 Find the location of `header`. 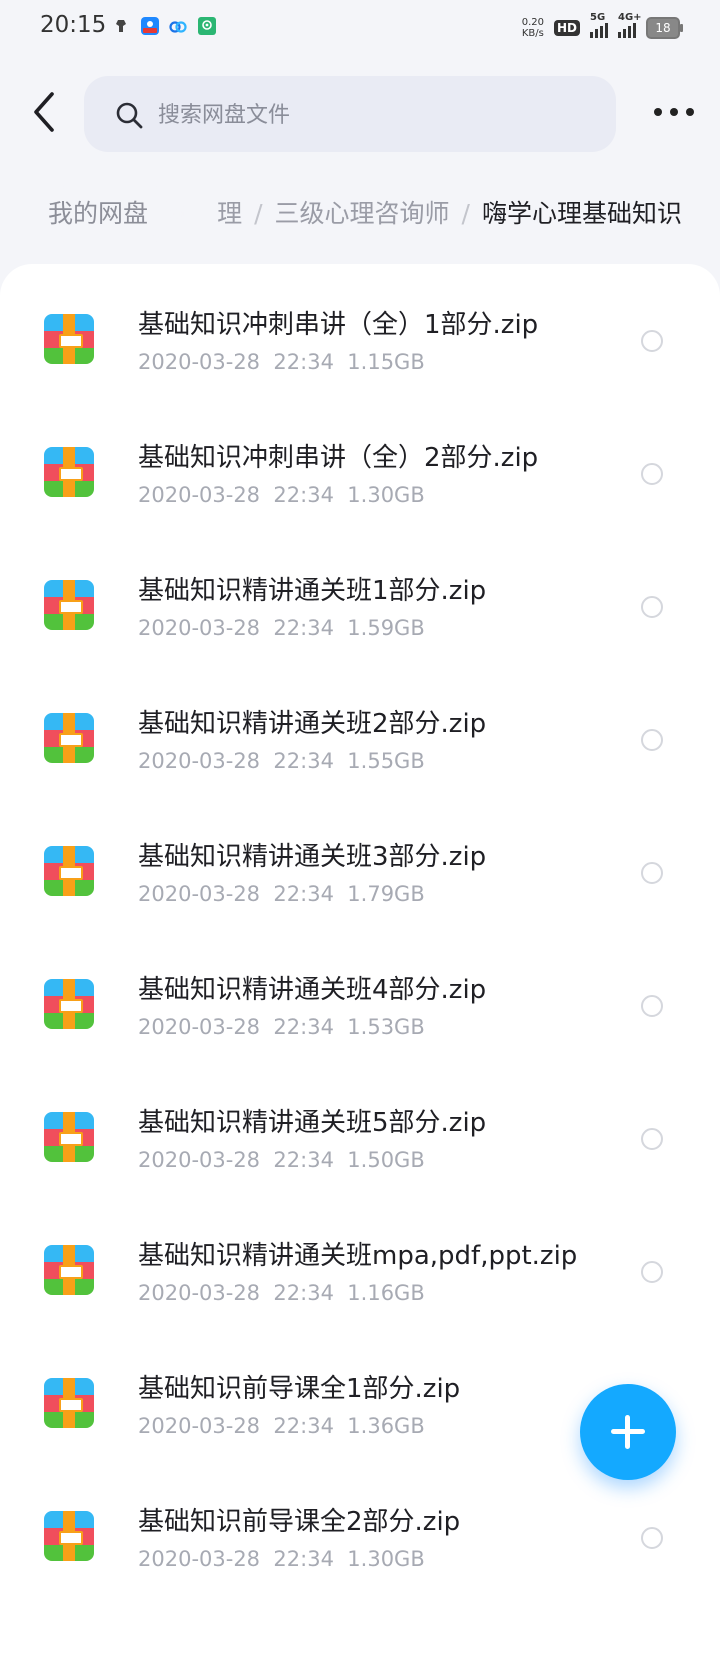

header is located at coordinates (360, 112).